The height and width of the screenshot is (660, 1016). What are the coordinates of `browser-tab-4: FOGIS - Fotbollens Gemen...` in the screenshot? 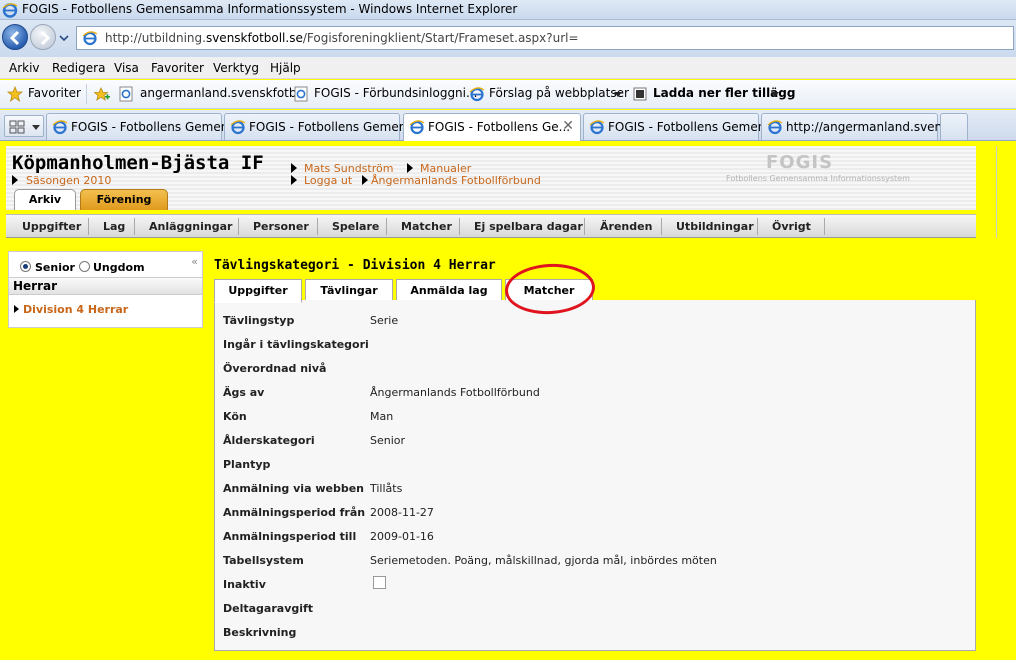 It's located at (680, 126).